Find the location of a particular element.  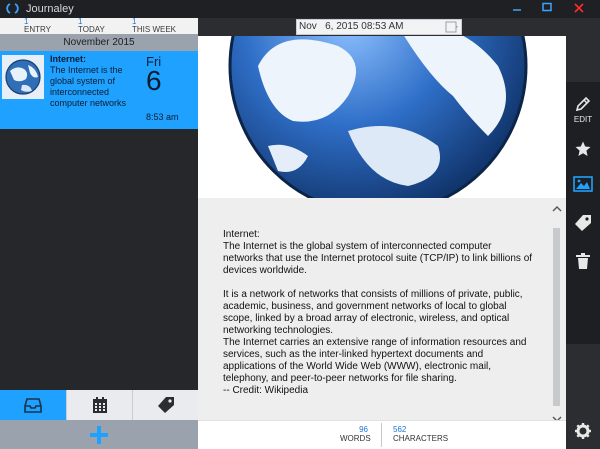

image-icon is located at coordinates (583, 184).